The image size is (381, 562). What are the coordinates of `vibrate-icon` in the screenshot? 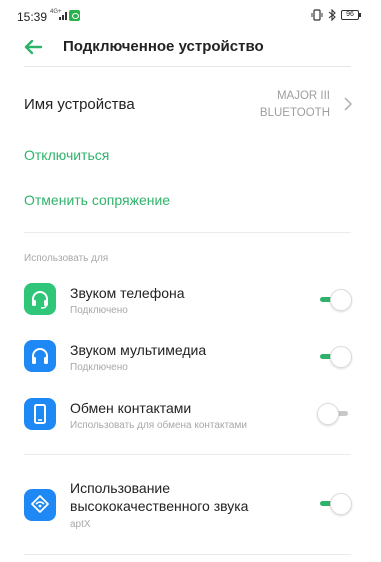 It's located at (317, 15).